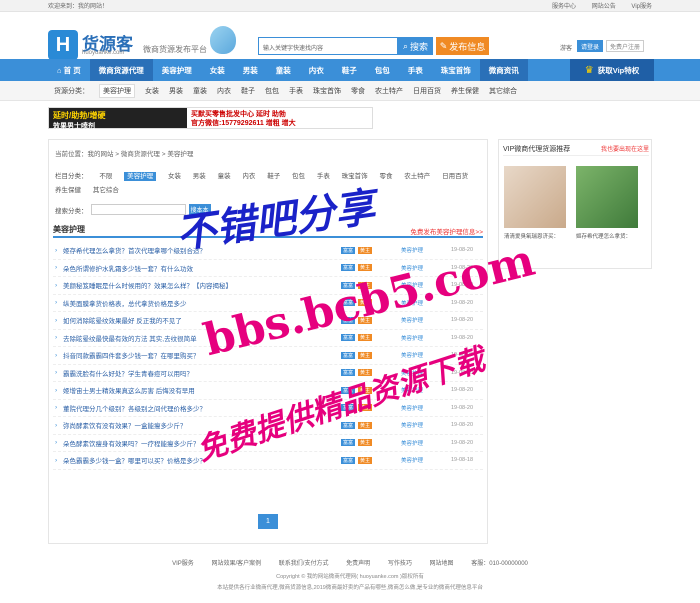 This screenshot has width=700, height=603. What do you see at coordinates (140, 176) in the screenshot?
I see `filter-item-selected: 美容护理` at bounding box center [140, 176].